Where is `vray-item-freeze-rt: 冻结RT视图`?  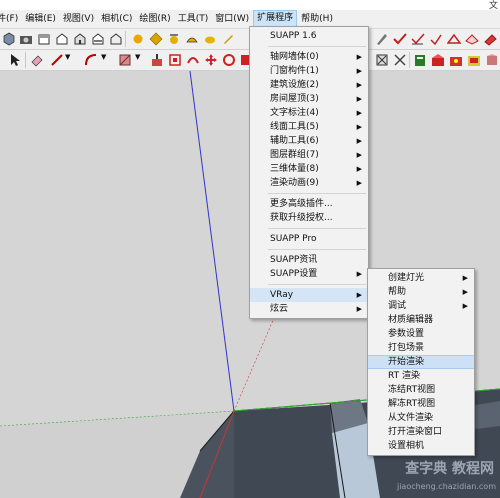
vray-item-freeze-rt: 冻结RT视图 is located at coordinates (421, 390).